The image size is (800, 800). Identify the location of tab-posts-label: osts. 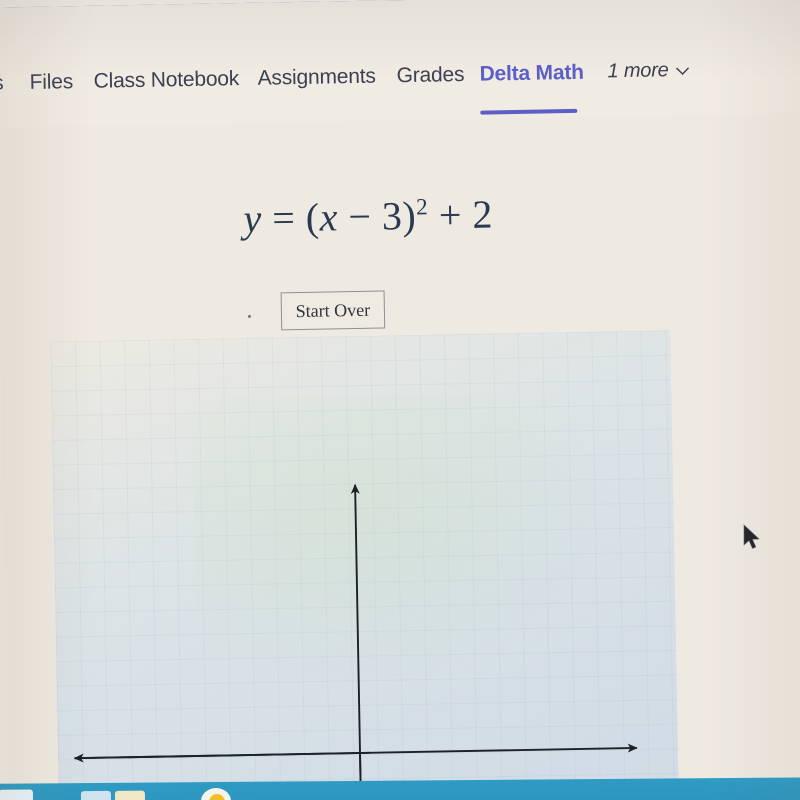
(2, 83).